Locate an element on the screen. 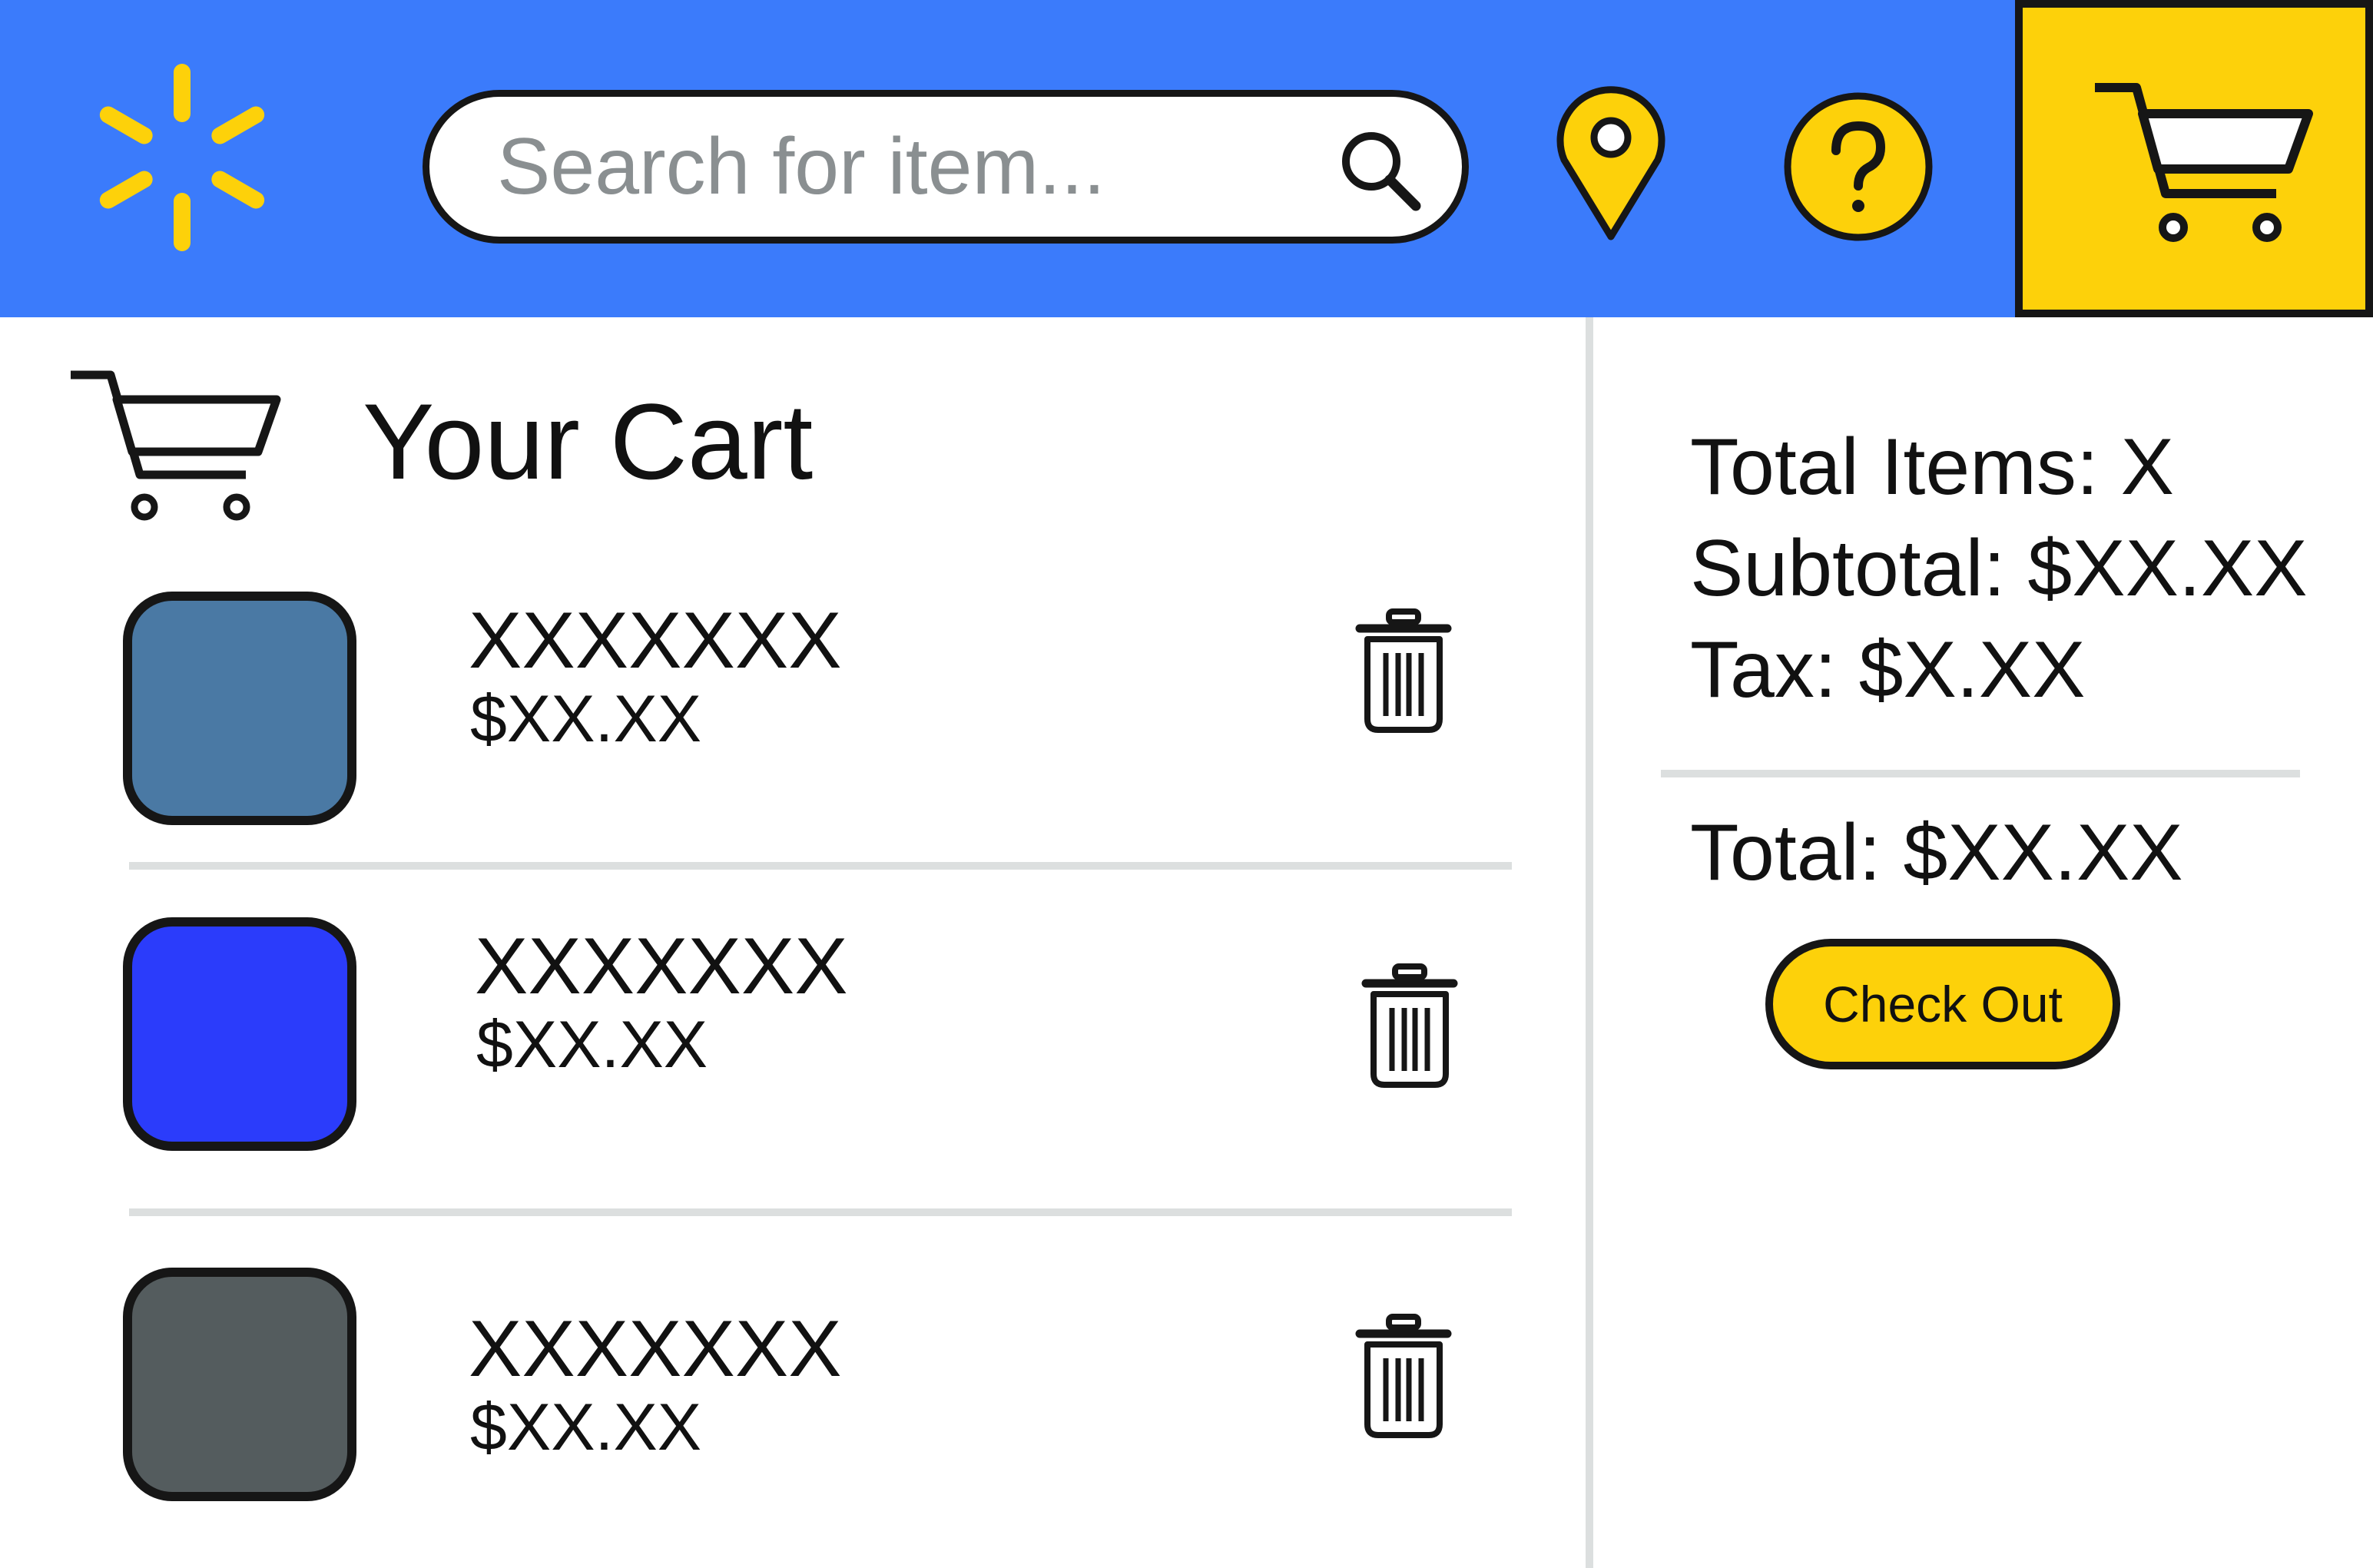 Image resolution: width=2373 pixels, height=1568 pixels. summary-divider is located at coordinates (1980, 773).